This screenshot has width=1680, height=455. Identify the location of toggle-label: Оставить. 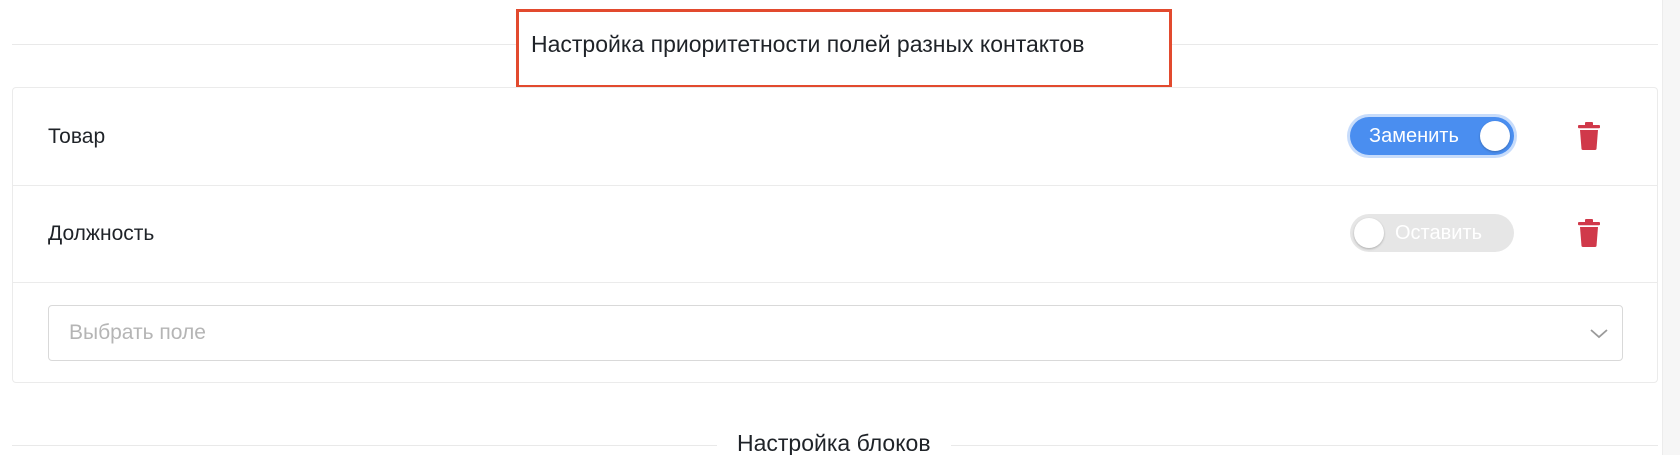
(1438, 233).